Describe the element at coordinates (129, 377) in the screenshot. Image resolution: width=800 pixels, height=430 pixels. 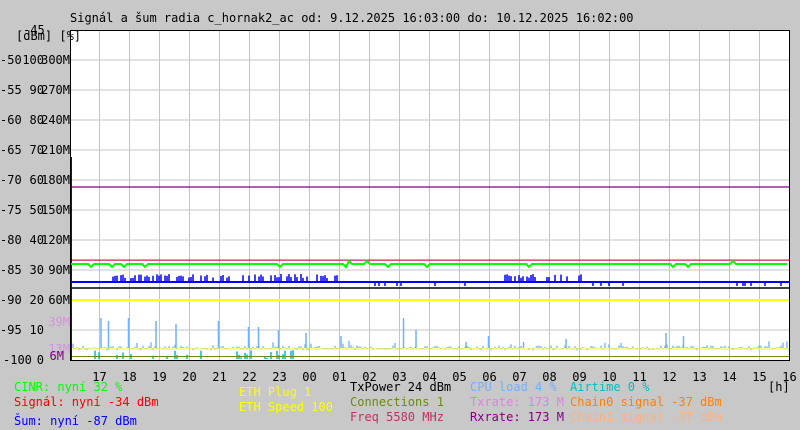
I see `x-tick-label: 18` at that location.